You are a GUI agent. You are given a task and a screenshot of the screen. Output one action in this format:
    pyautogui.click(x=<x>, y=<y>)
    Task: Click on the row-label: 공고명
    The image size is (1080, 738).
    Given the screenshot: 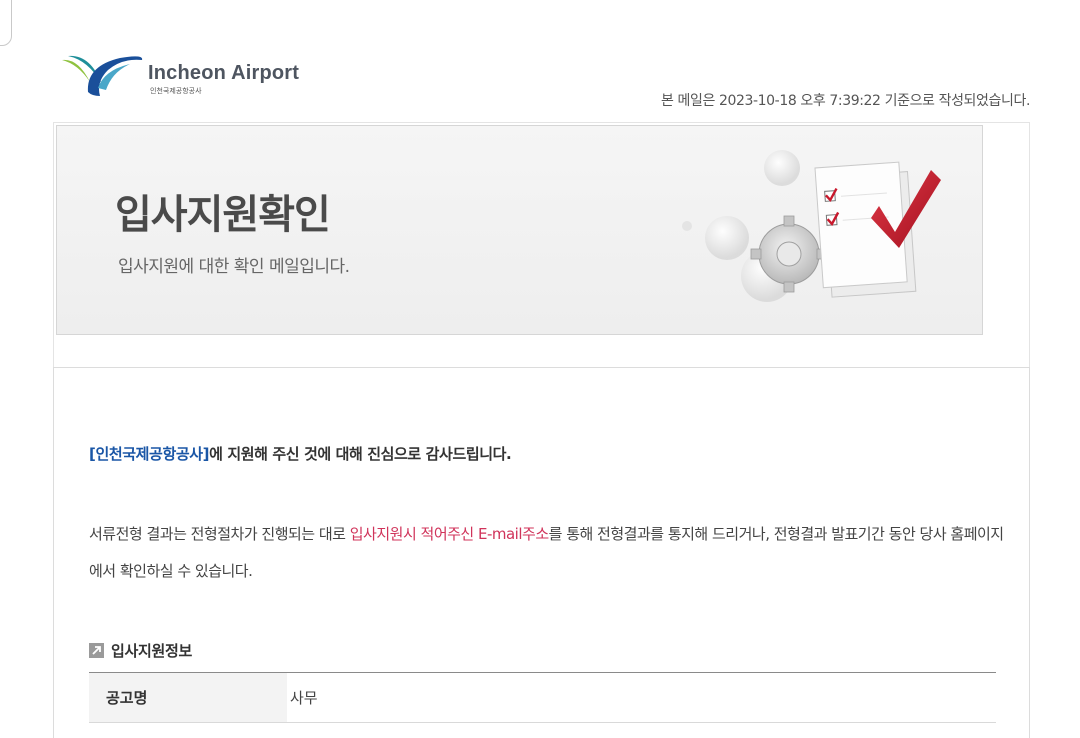 What is the action you would take?
    pyautogui.click(x=188, y=697)
    